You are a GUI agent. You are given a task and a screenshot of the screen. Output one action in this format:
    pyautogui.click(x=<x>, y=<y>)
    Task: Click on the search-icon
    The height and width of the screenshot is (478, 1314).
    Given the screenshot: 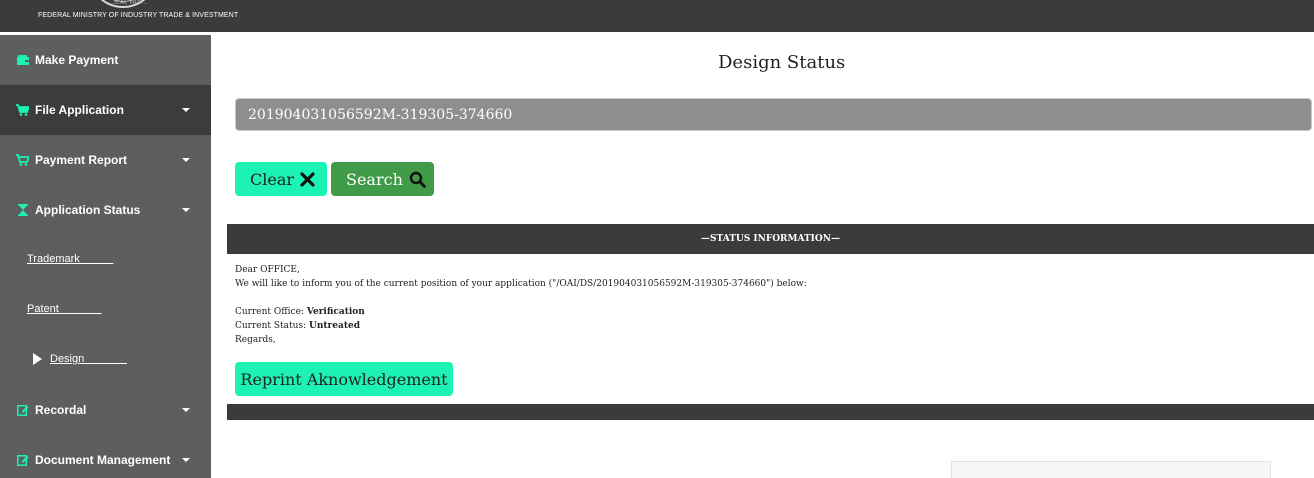 What is the action you would take?
    pyautogui.click(x=417, y=179)
    